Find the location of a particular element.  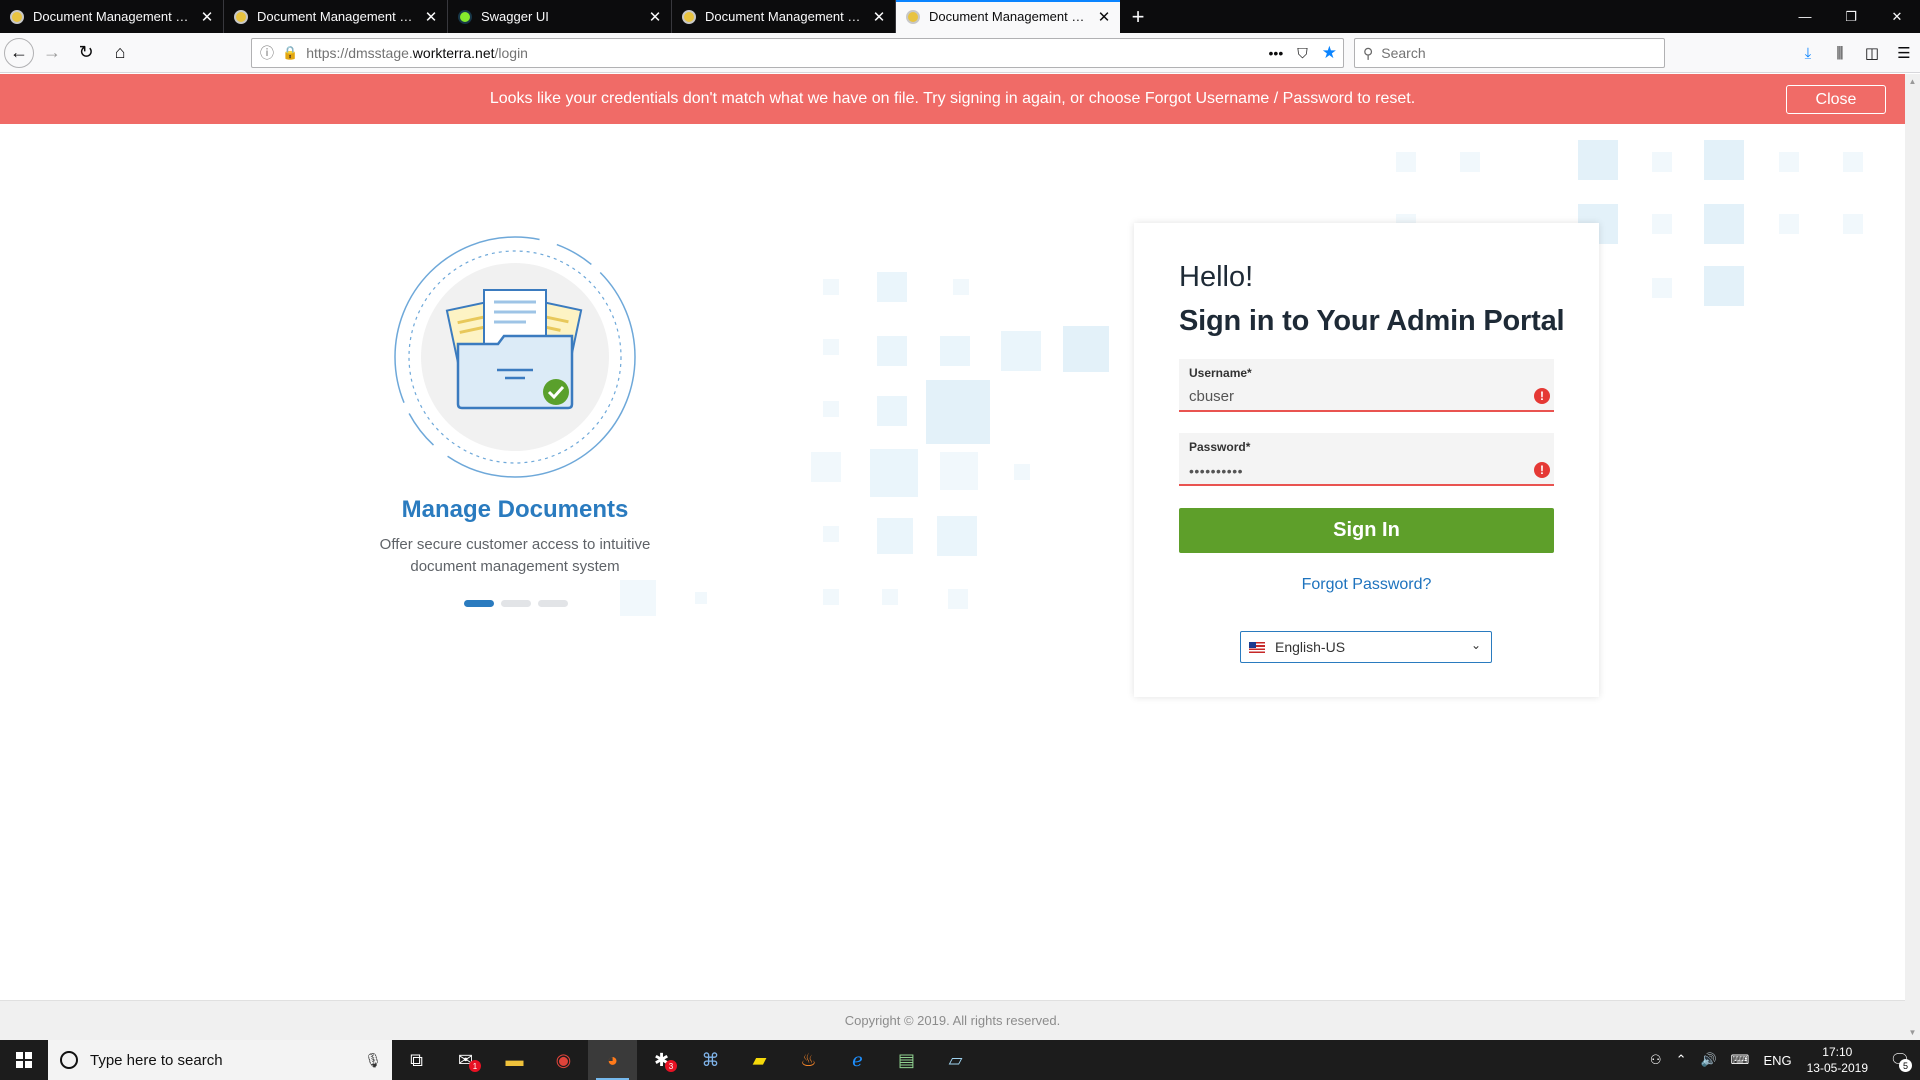

menu-icon: ☰ is located at coordinates (1904, 53).